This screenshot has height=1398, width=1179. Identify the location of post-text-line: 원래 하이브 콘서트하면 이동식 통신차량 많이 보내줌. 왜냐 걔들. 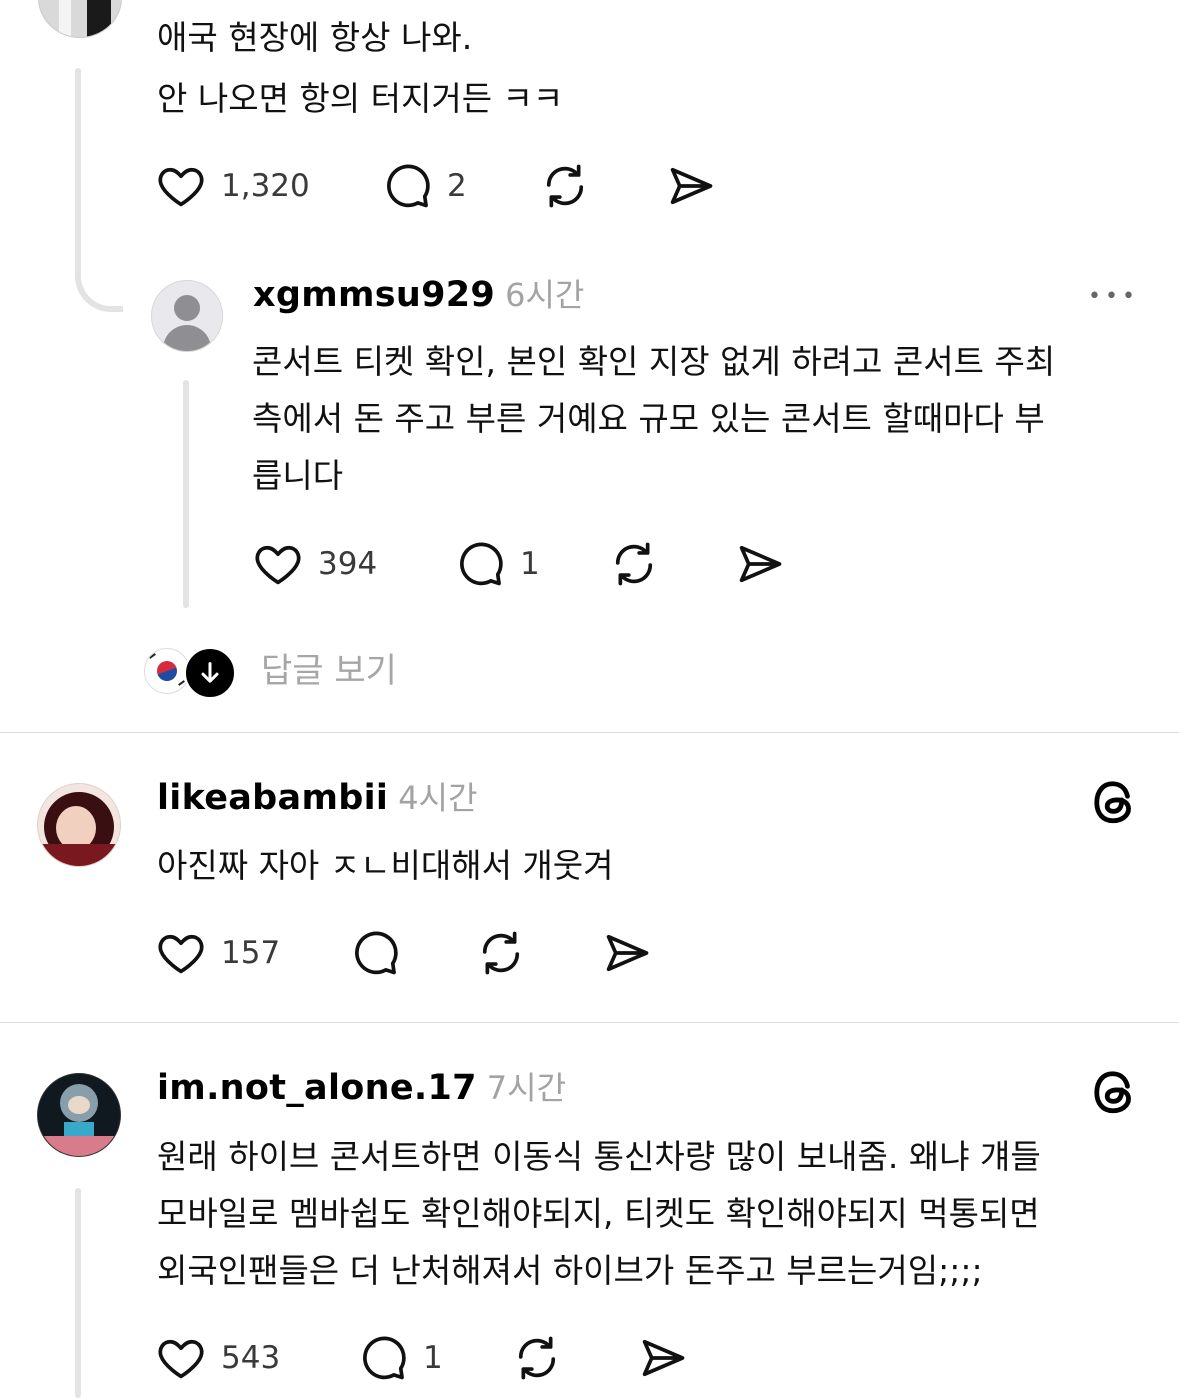
(599, 1156).